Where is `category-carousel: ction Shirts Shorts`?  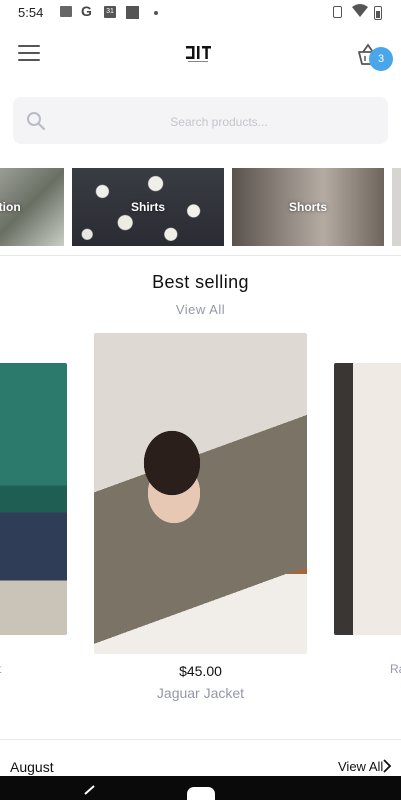
category-carousel: ction Shirts Shorts is located at coordinates (200, 207).